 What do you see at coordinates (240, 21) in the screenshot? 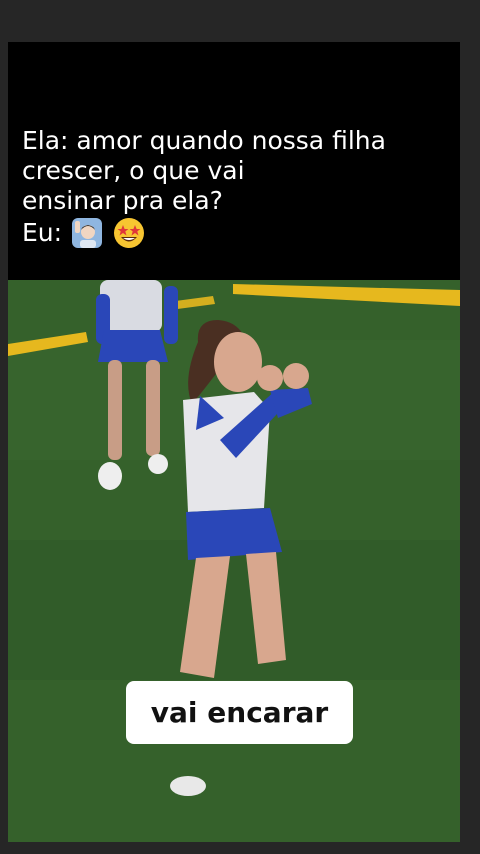
I see `story-top-bar` at bounding box center [240, 21].